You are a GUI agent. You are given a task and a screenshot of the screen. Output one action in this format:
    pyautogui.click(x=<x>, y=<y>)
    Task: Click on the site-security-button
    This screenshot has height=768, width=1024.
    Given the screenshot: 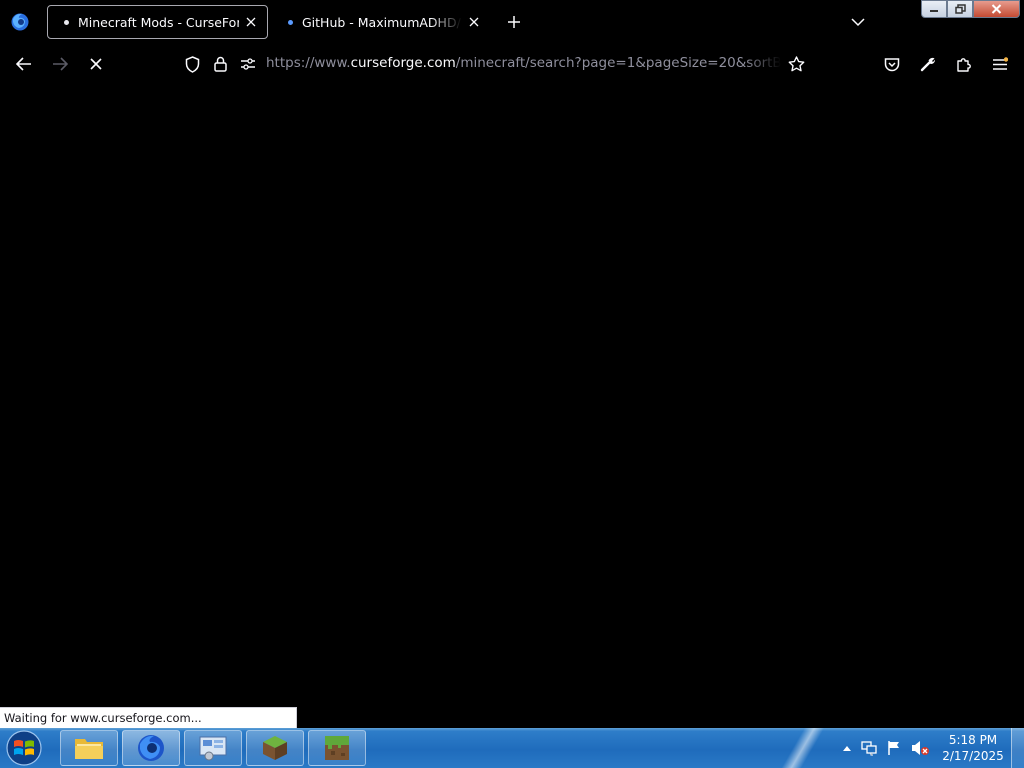 What is the action you would take?
    pyautogui.click(x=220, y=64)
    